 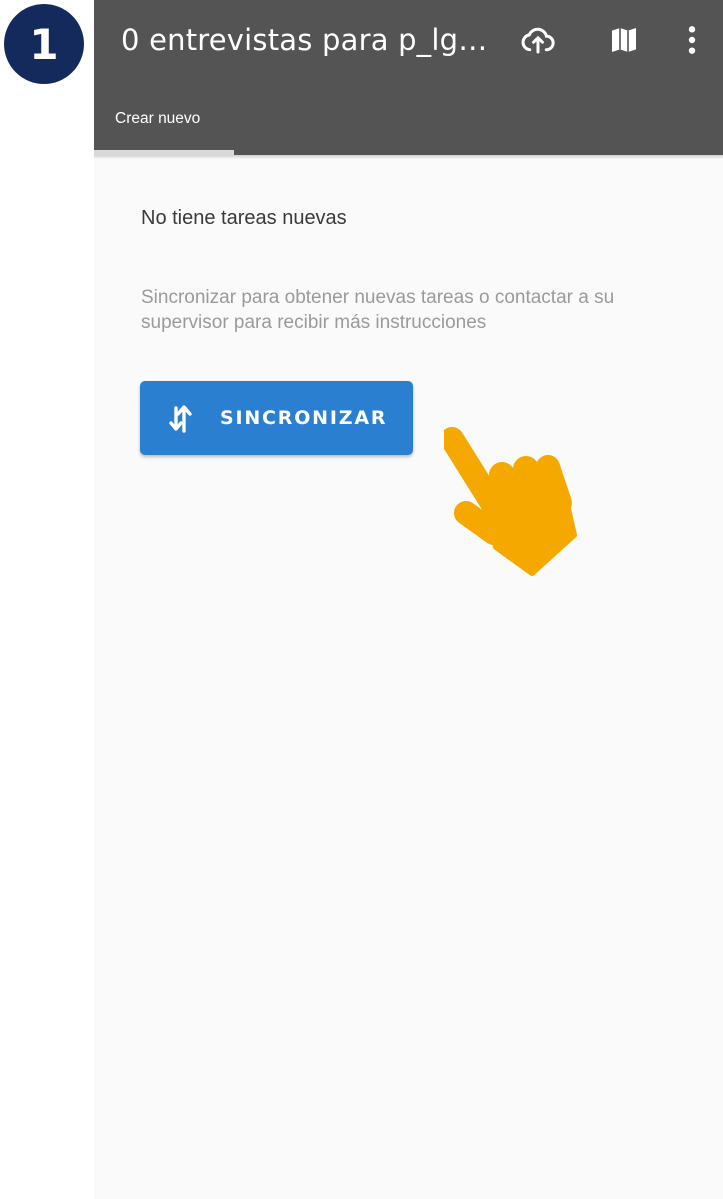 I want to click on step-number-badge: 1, so click(x=44, y=44).